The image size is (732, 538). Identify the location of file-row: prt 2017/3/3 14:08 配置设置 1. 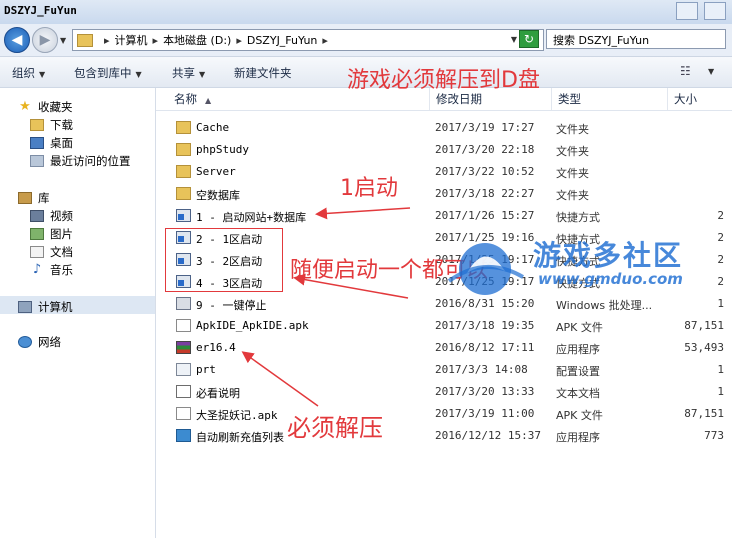
(444, 370).